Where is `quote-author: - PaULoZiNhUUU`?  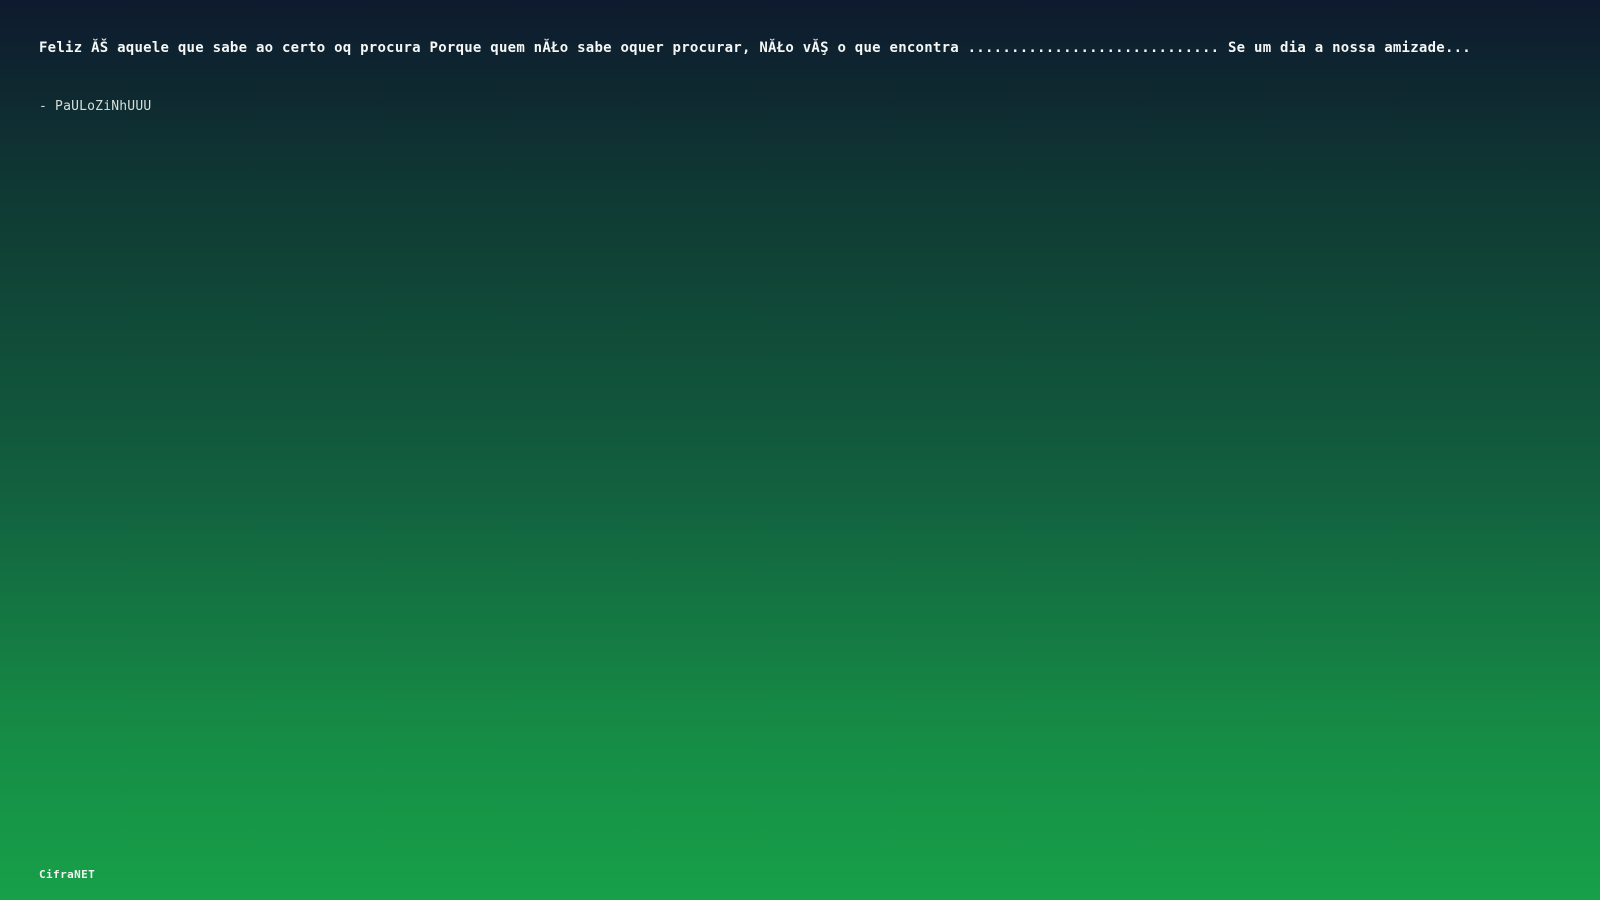
quote-author: - PaULoZiNhUUU is located at coordinates (95, 106).